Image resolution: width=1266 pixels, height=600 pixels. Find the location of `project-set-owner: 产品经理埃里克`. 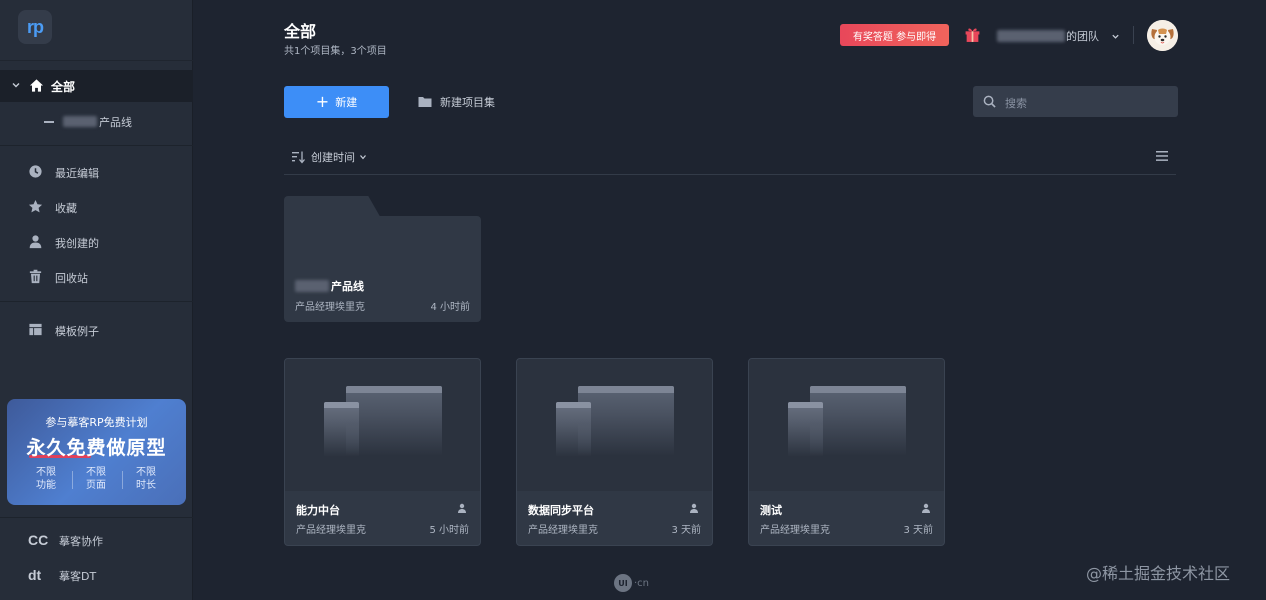

project-set-owner: 产品经理埃里克 is located at coordinates (330, 307).